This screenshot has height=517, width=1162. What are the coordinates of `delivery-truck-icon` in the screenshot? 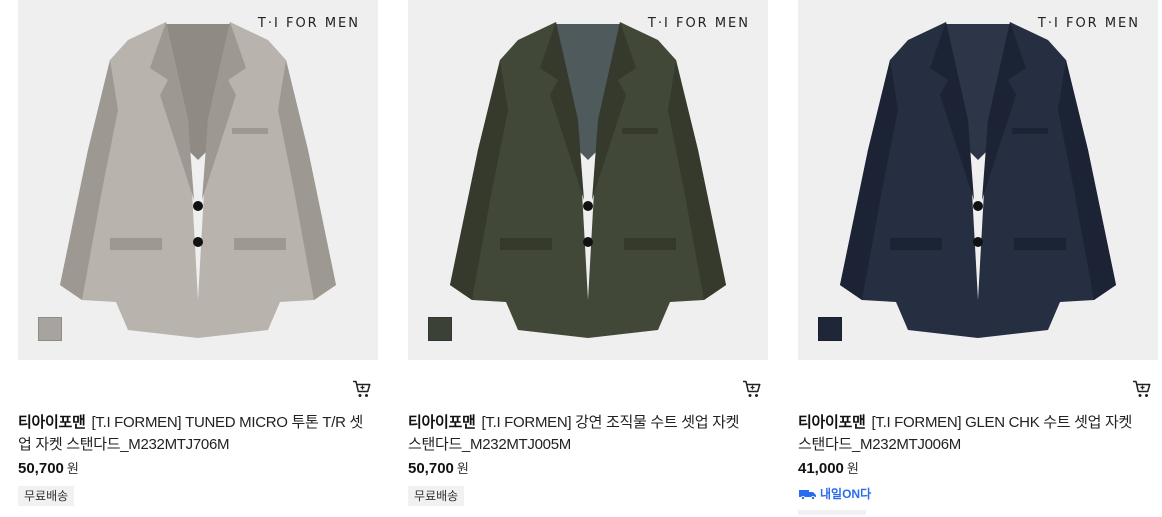 It's located at (807, 494).